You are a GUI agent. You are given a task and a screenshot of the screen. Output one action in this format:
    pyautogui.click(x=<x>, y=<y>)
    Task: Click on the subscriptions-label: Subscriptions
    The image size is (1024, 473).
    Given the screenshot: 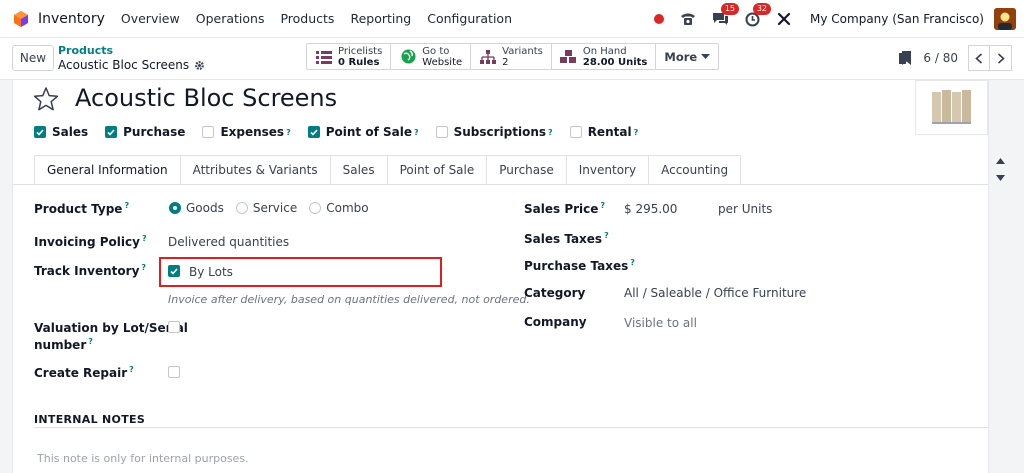 What is the action you would take?
    pyautogui.click(x=500, y=132)
    